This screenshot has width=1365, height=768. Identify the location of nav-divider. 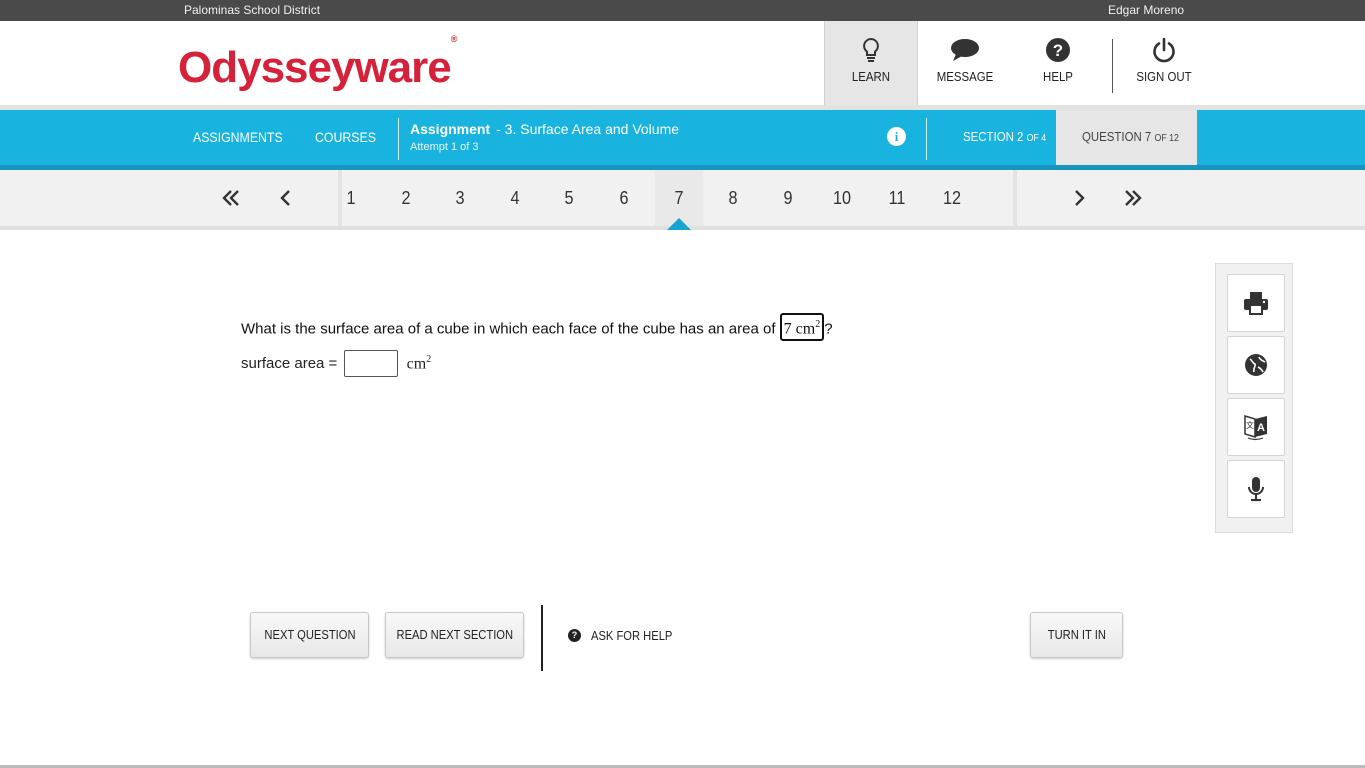
(1112, 66).